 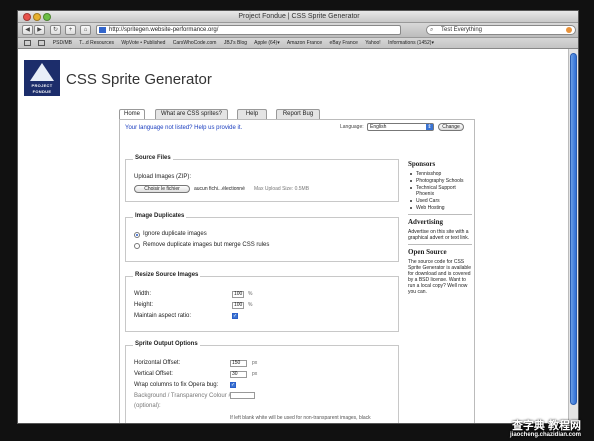 I want to click on watermark-line-2: jiaocheng.chazidian.com, so click(x=545, y=435).